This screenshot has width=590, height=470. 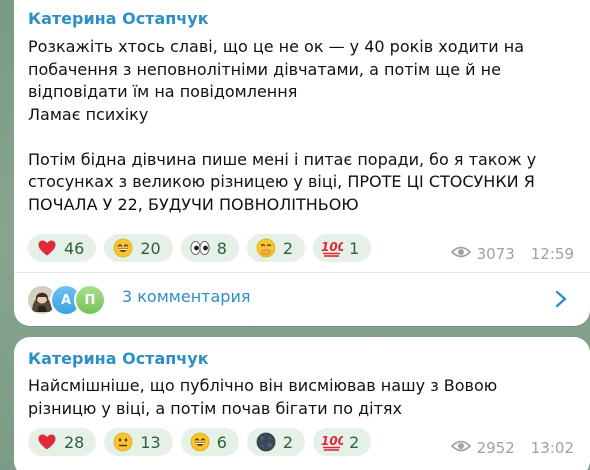 I want to click on reaction-eyes: 8, so click(x=209, y=248).